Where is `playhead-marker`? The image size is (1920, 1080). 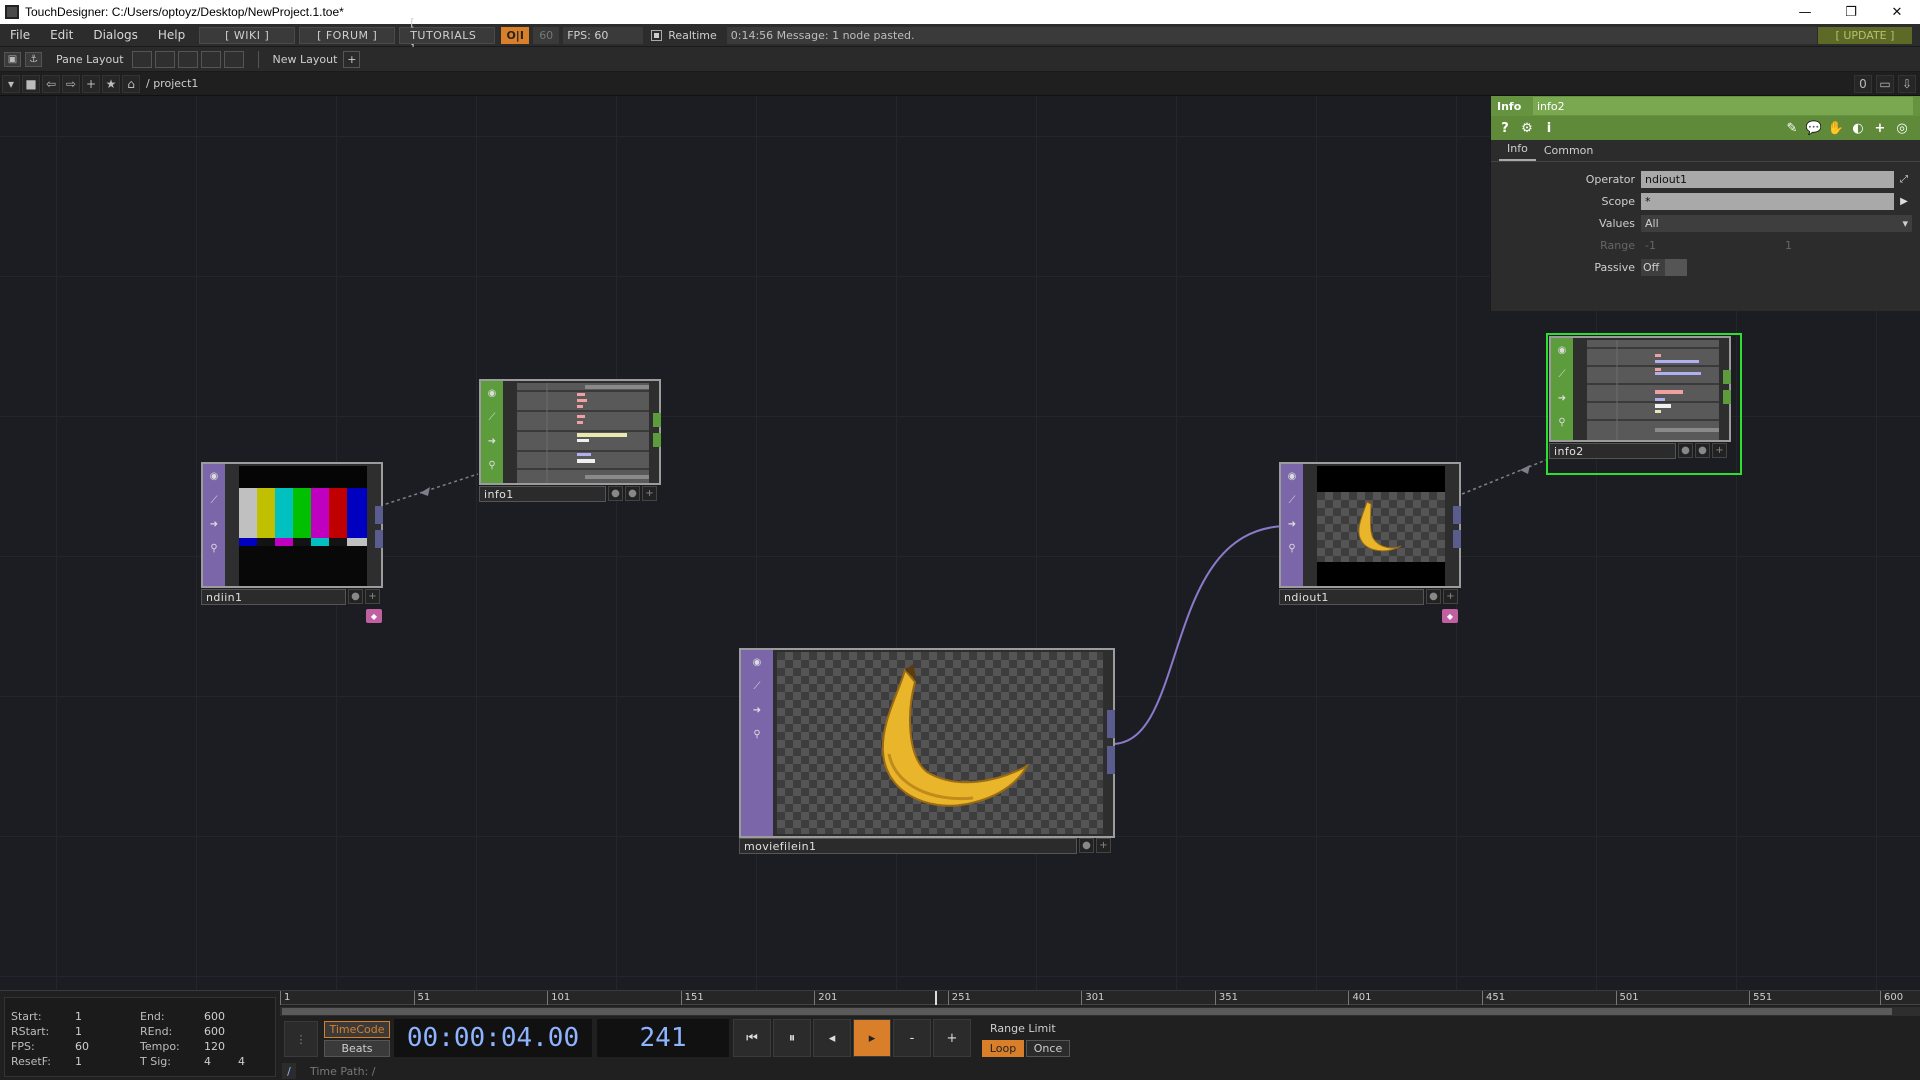 playhead-marker is located at coordinates (936, 998).